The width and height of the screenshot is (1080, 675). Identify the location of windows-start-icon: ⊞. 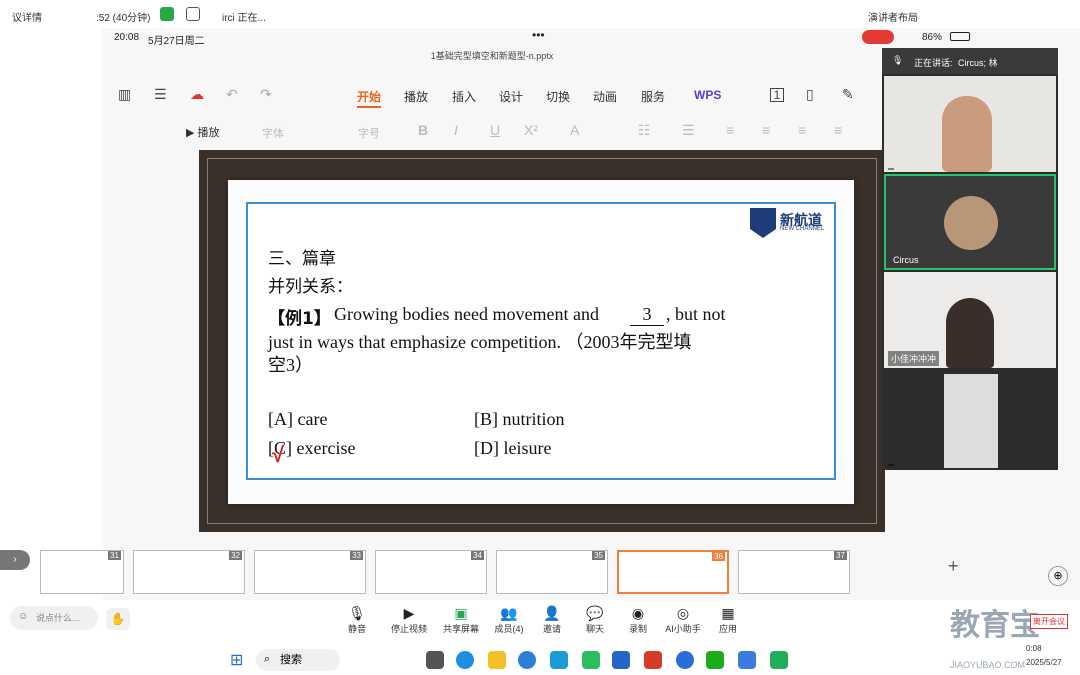
(236, 660).